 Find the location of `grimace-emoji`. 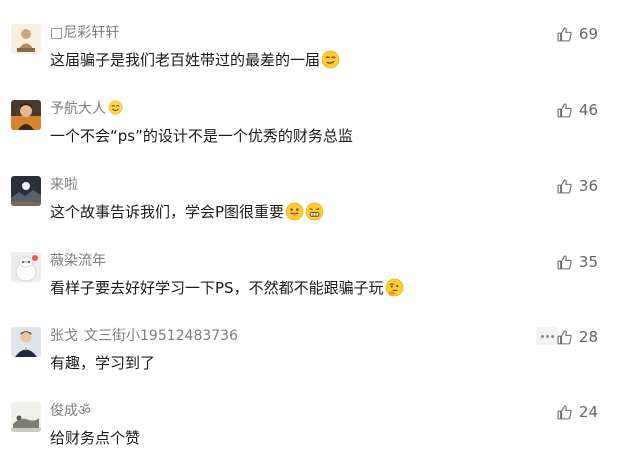

grimace-emoji is located at coordinates (314, 211).